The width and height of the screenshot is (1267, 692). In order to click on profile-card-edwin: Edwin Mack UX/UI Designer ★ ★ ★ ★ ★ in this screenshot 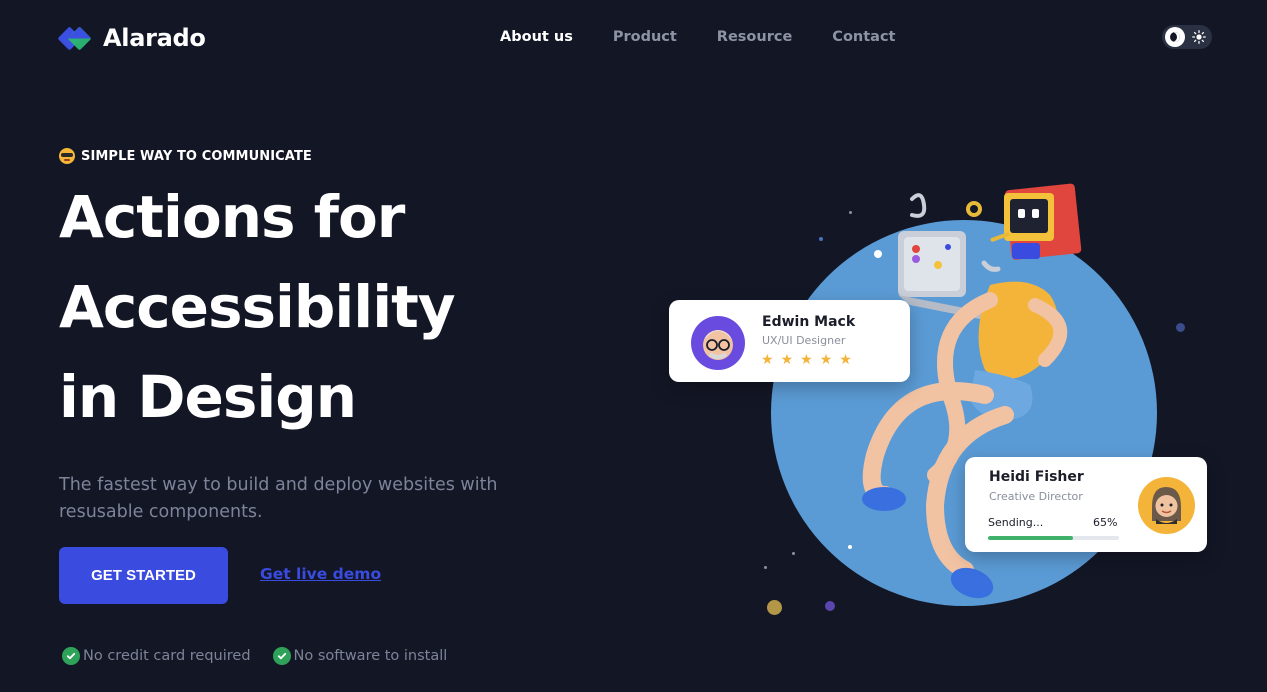, I will do `click(789, 341)`.